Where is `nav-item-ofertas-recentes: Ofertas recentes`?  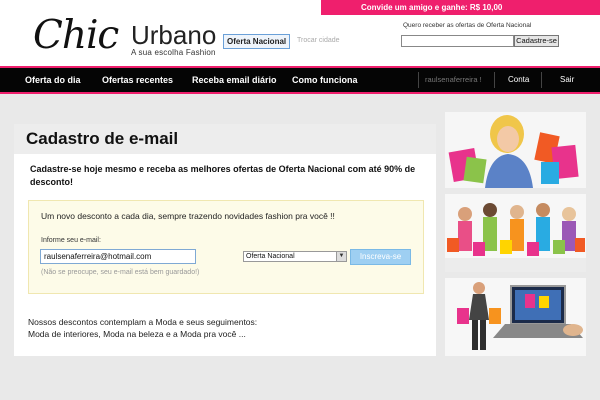 nav-item-ofertas-recentes: Ofertas recentes is located at coordinates (137, 80).